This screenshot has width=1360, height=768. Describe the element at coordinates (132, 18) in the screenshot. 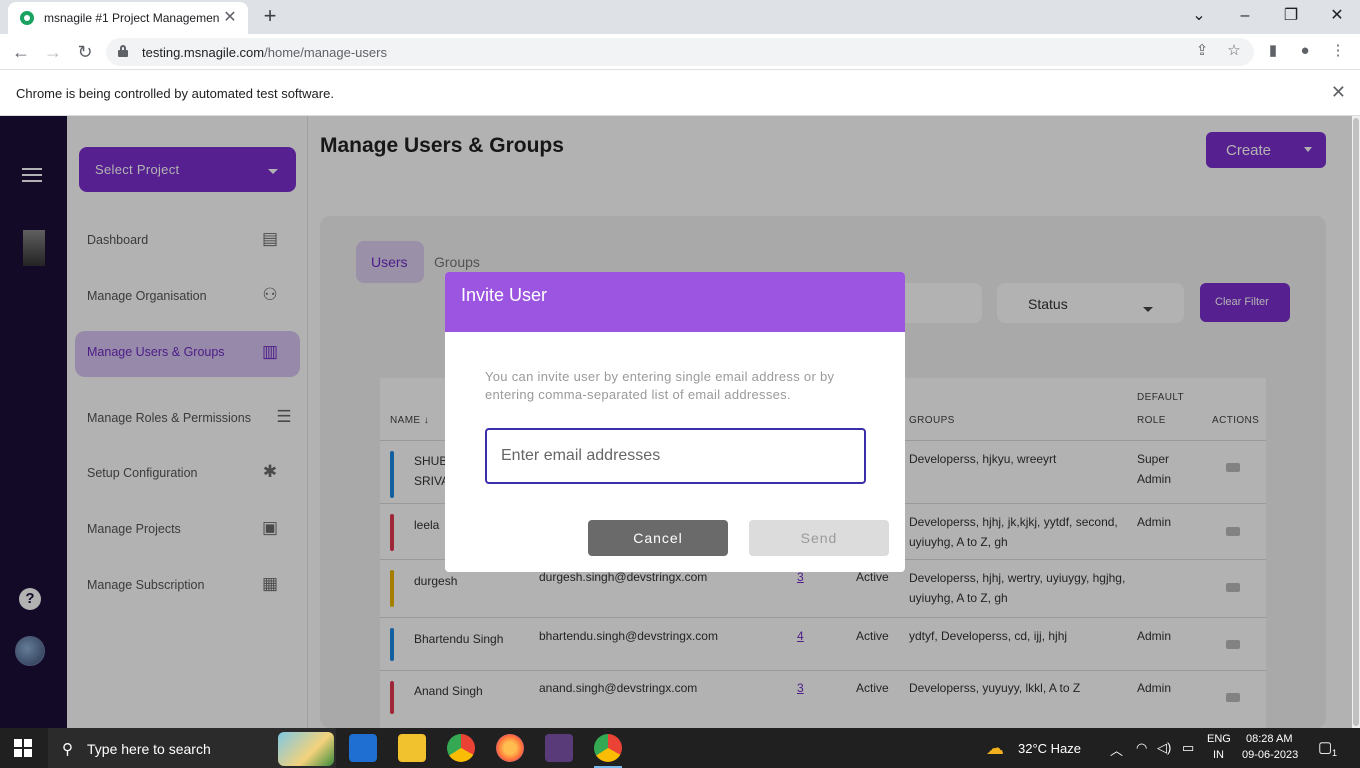

I see `tab-title: msnagile #1 Project Managemen` at that location.